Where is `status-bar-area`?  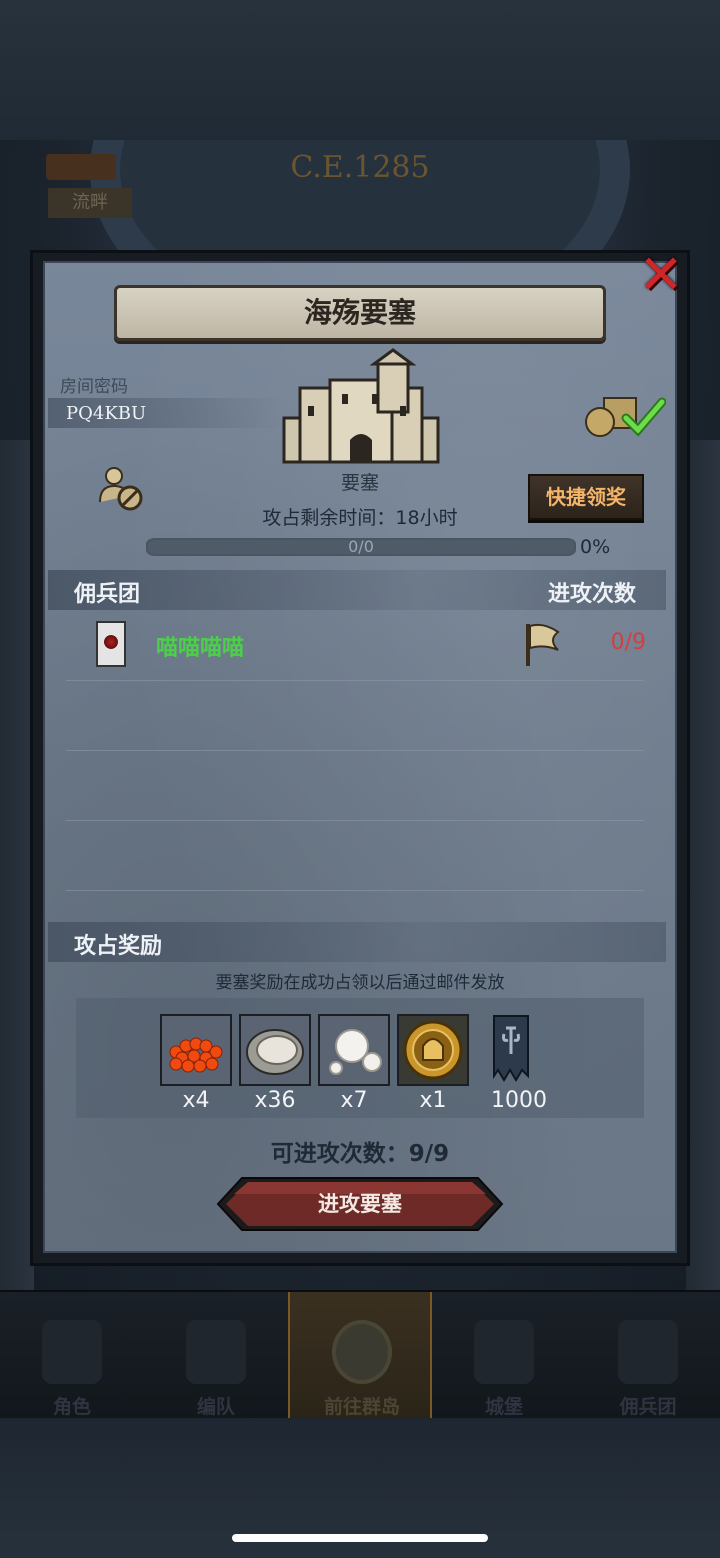 status-bar-area is located at coordinates (360, 70).